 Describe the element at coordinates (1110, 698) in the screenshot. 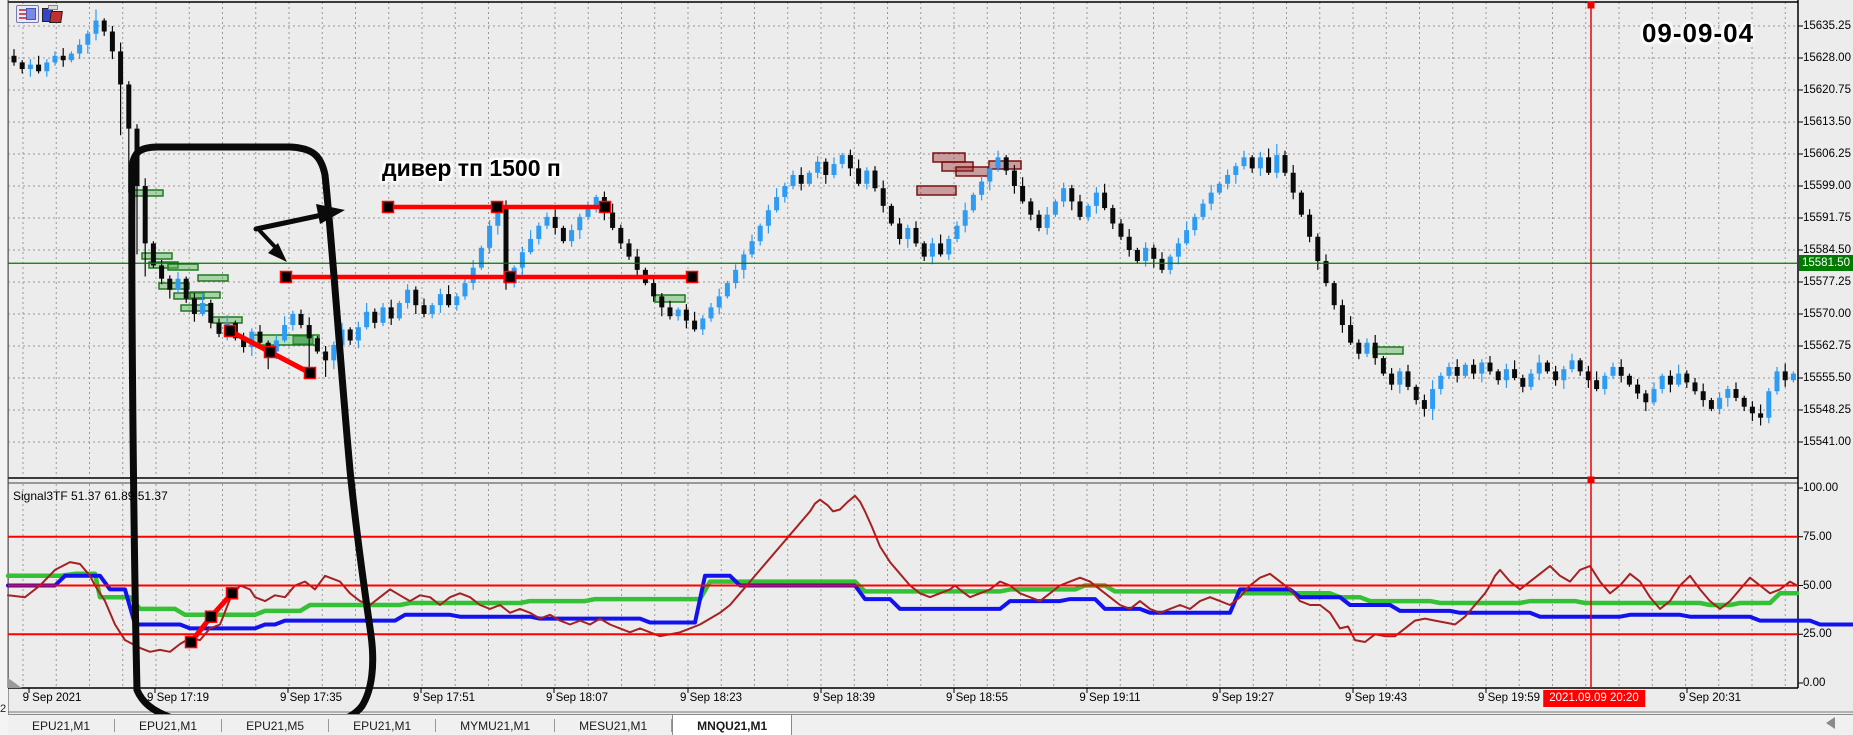

I see `time-label: 9 Sep 19:11` at that location.